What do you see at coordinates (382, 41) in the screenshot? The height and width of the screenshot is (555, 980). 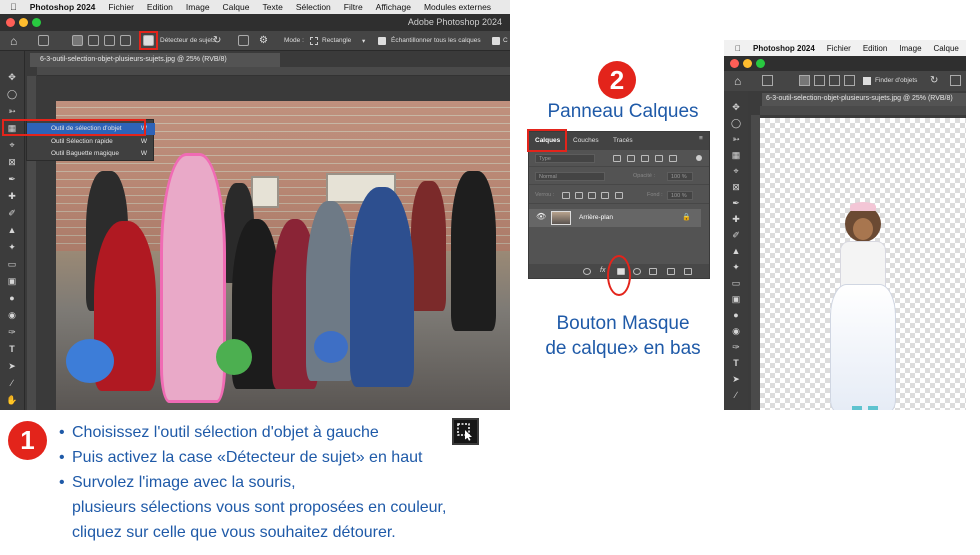 I see `sample-all-layers-checkbox` at bounding box center [382, 41].